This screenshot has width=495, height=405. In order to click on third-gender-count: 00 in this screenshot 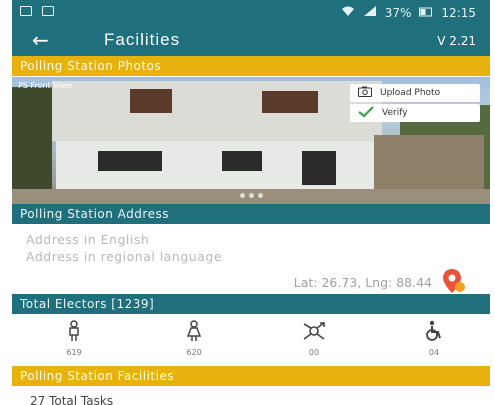, I will do `click(314, 352)`.